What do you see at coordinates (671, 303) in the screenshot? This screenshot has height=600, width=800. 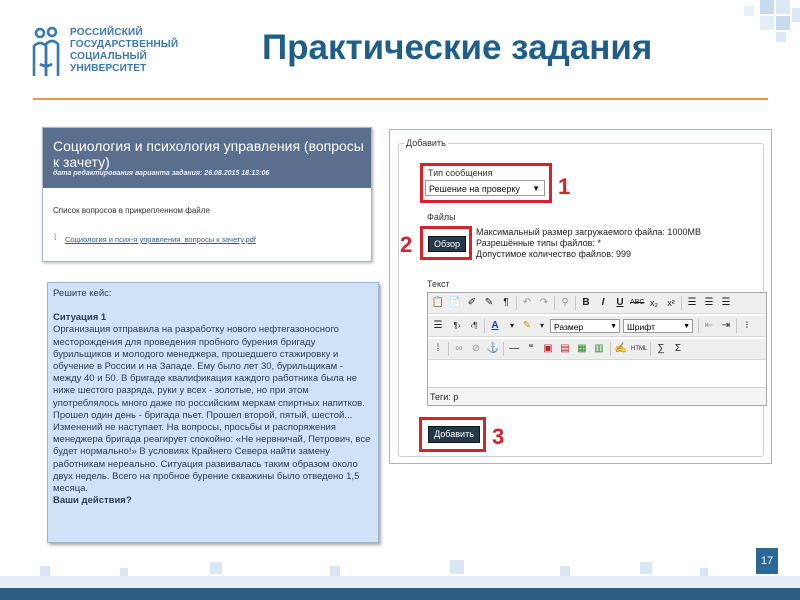 I see `superscript-icon: x²` at bounding box center [671, 303].